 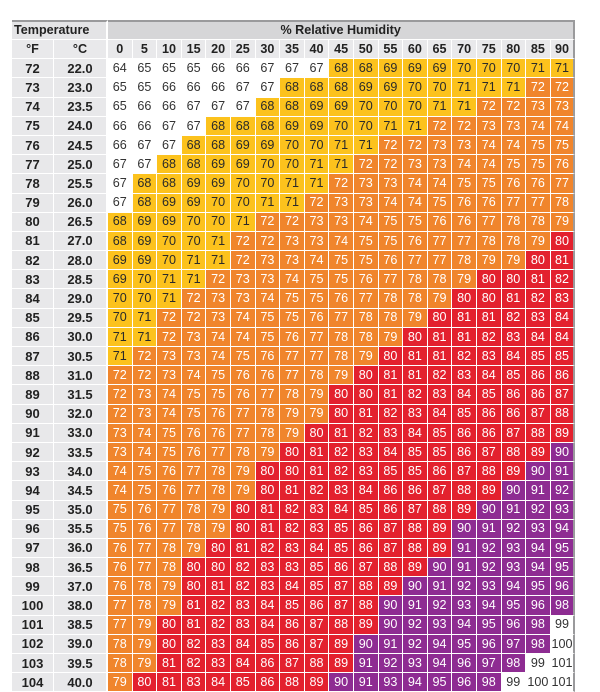 I want to click on temperature-f-cell: 103, so click(x=33, y=664).